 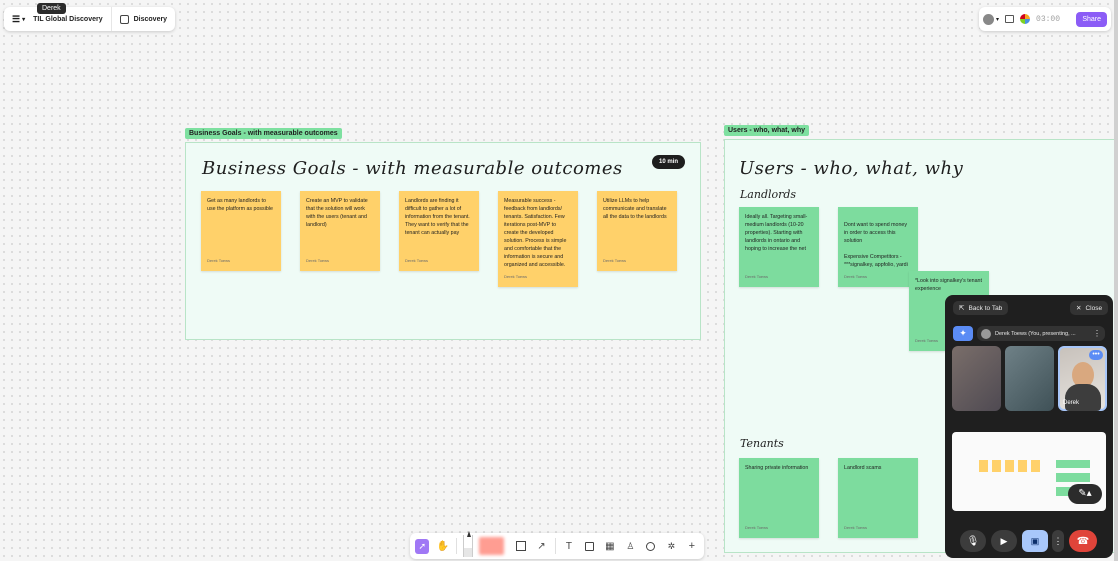 I want to click on comment-icon, so click(x=651, y=546).